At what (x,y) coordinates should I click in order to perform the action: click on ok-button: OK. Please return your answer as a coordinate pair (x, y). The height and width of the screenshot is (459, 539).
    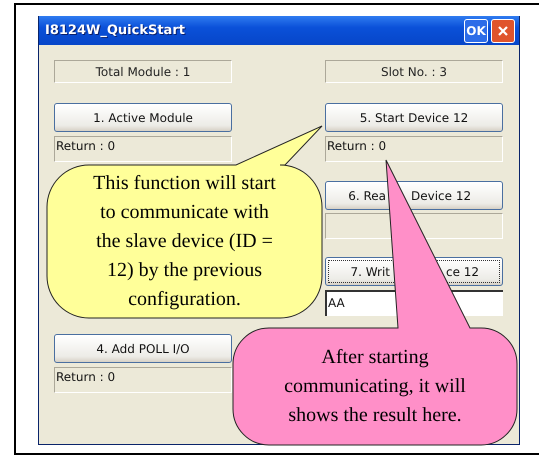
    Looking at the image, I should click on (476, 30).